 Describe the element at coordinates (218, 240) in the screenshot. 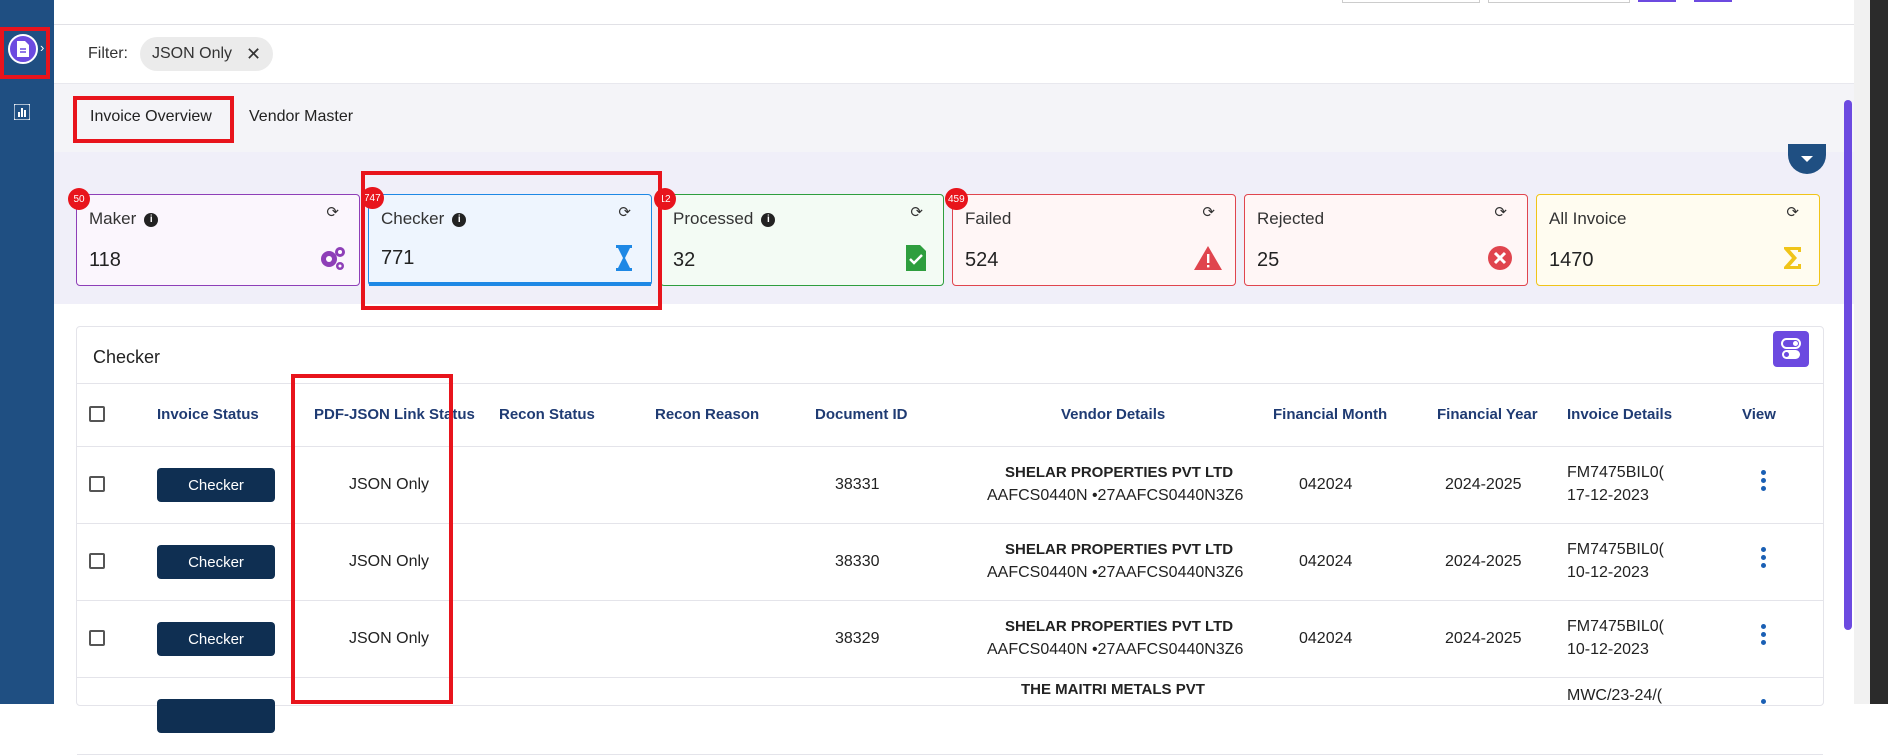

I see `card-maker: Maker i 118 ⟳` at that location.